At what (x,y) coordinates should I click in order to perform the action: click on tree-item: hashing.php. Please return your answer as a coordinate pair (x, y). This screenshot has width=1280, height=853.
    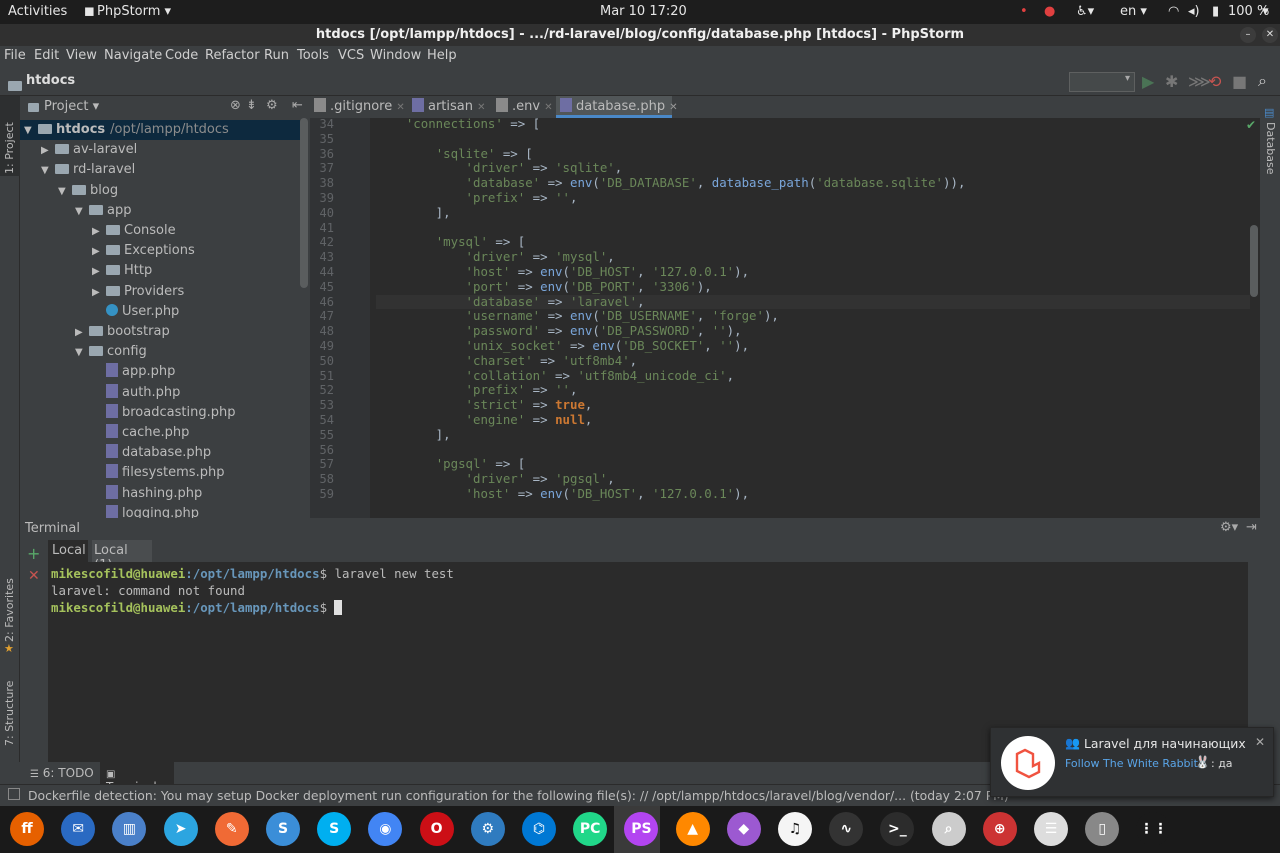
    Looking at the image, I should click on (160, 494).